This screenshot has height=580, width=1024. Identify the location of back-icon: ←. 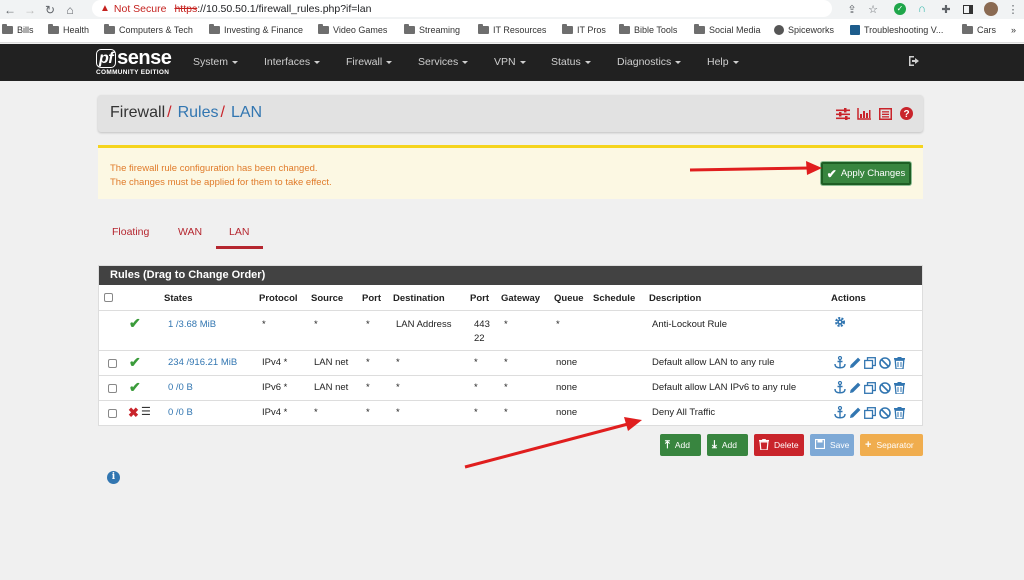
(10, 9).